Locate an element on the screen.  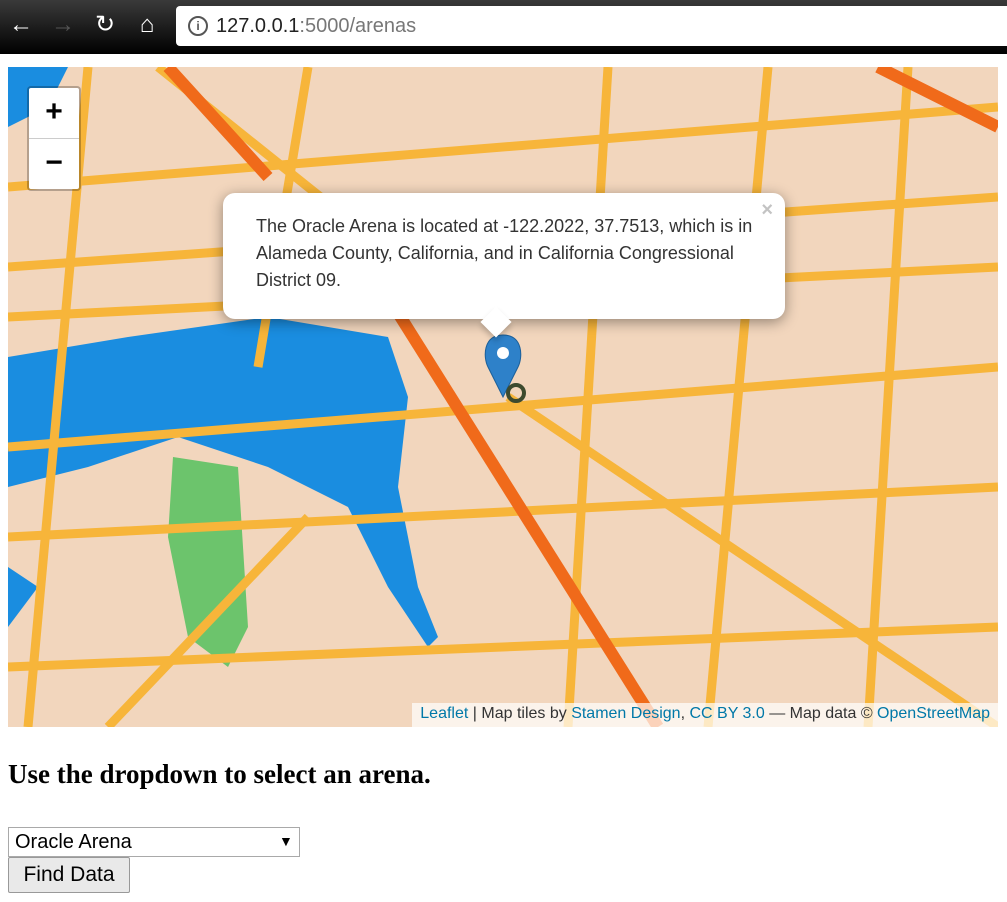
osm-link: OpenStreetMap is located at coordinates (933, 713).